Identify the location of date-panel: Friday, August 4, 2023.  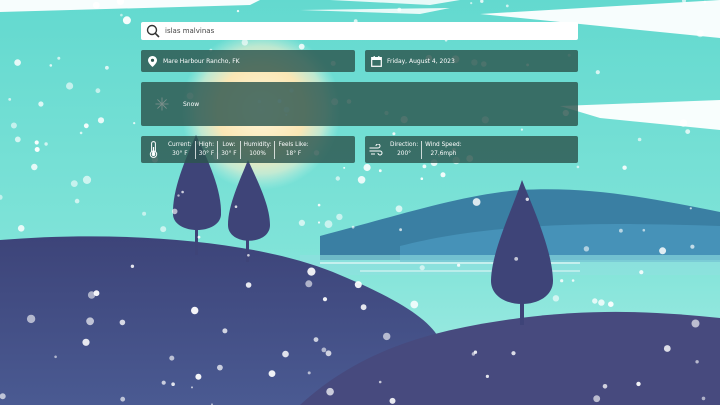
(471, 61).